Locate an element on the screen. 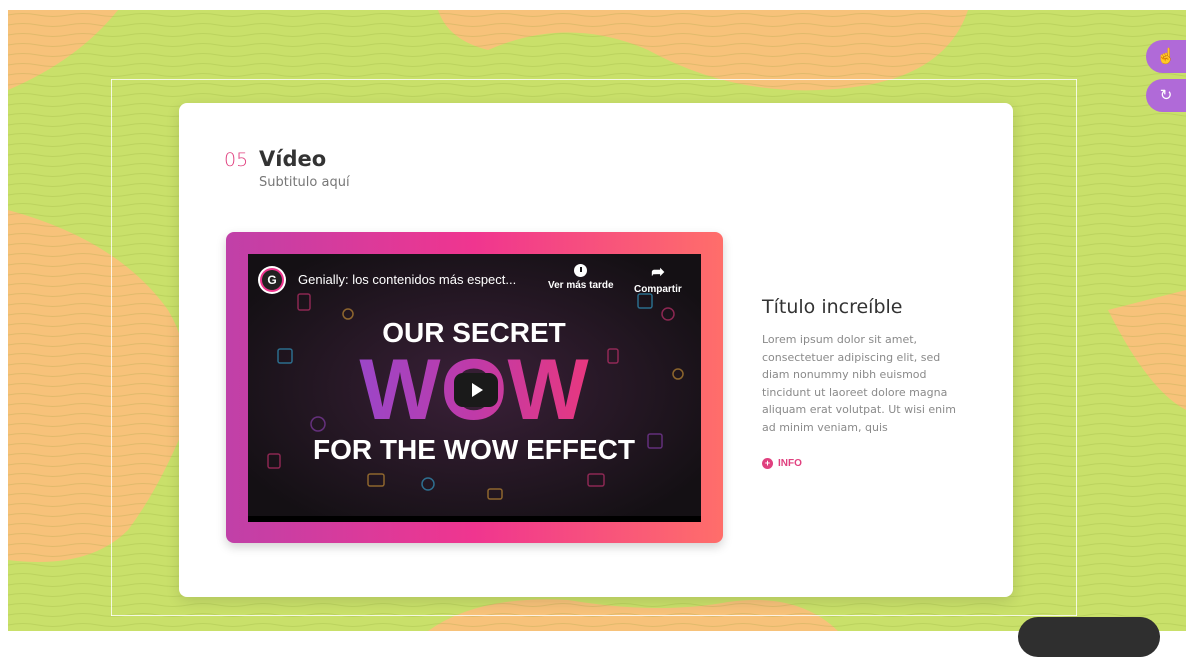 This screenshot has height=657, width=1186. frame-border-top is located at coordinates (594, 79).